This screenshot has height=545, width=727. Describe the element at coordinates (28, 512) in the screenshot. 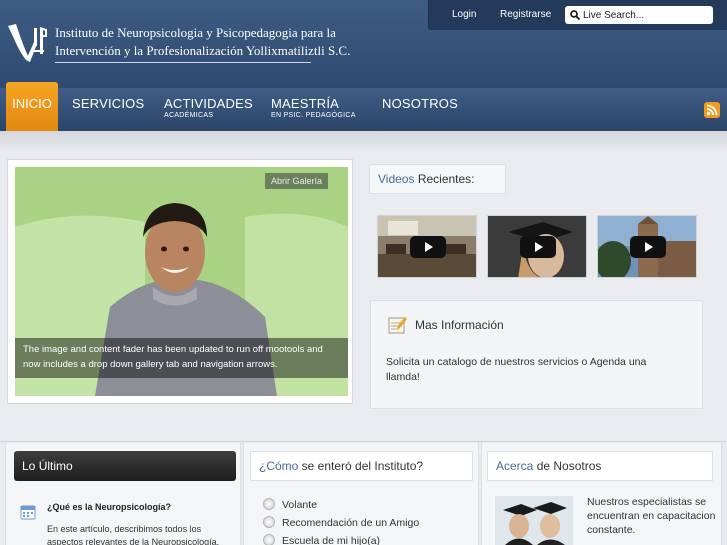

I see `calendar-icon` at that location.